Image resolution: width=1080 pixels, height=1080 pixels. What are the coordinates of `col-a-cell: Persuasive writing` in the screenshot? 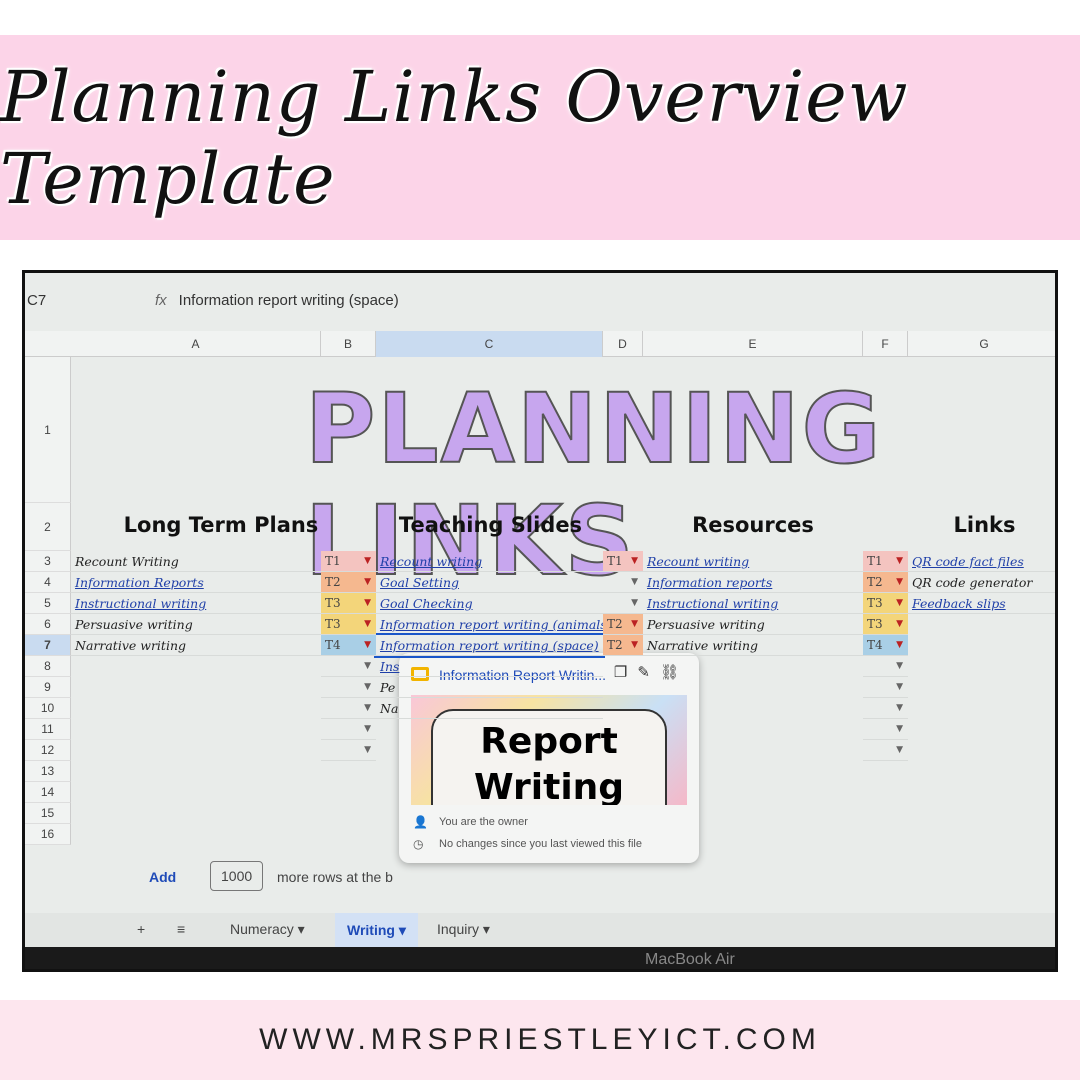 It's located at (196, 624).